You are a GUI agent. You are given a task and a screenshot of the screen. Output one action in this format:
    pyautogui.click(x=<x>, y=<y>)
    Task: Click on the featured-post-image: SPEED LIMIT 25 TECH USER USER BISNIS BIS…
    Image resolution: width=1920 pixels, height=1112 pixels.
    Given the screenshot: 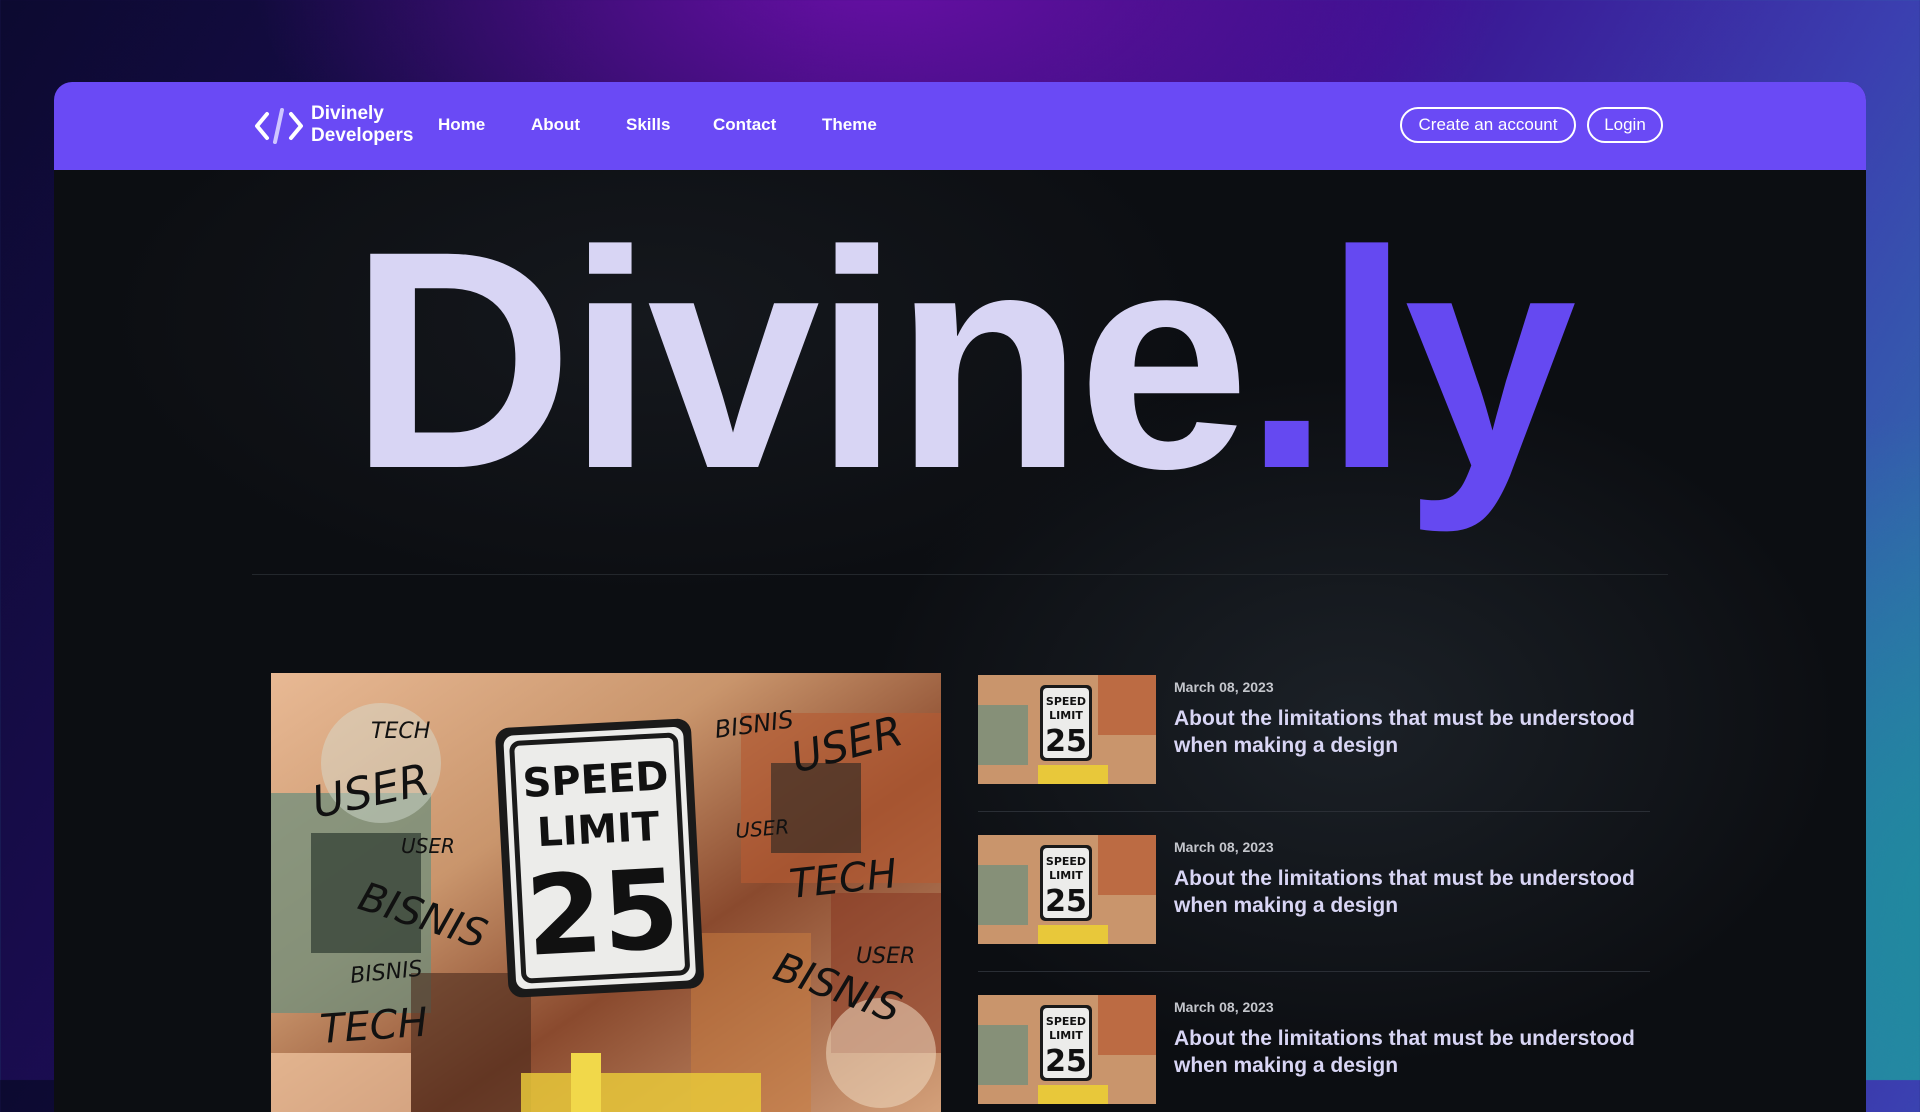 What is the action you would take?
    pyautogui.click(x=606, y=892)
    